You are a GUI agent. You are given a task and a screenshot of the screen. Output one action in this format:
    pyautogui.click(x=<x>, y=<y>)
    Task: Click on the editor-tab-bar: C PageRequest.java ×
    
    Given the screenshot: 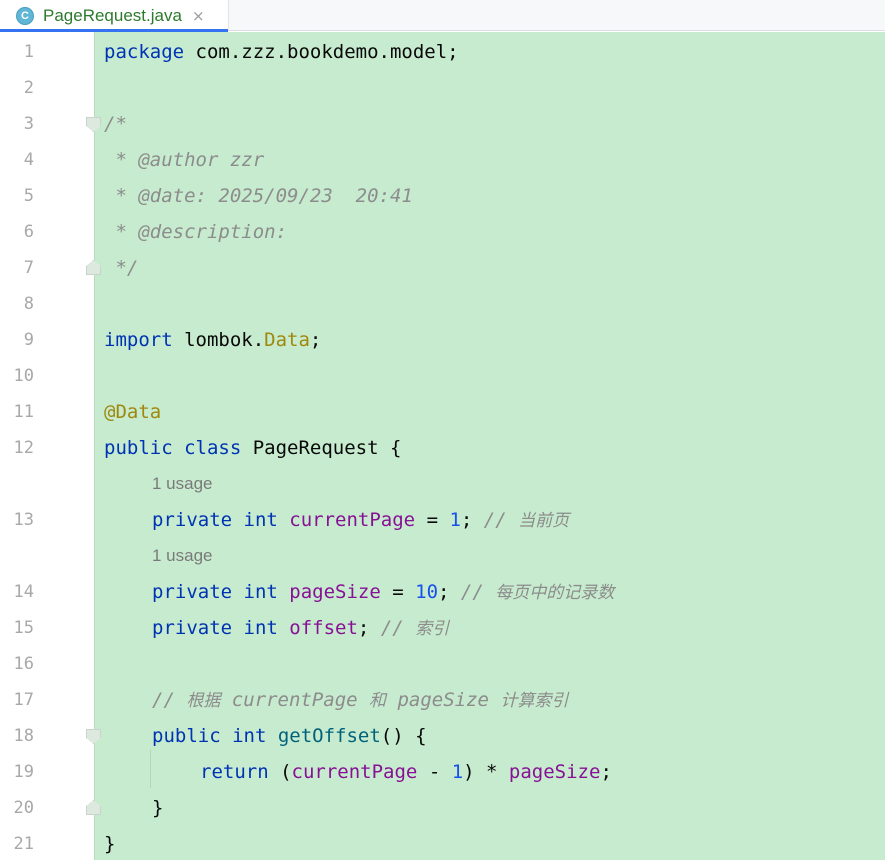 What is the action you would take?
    pyautogui.click(x=442, y=16)
    